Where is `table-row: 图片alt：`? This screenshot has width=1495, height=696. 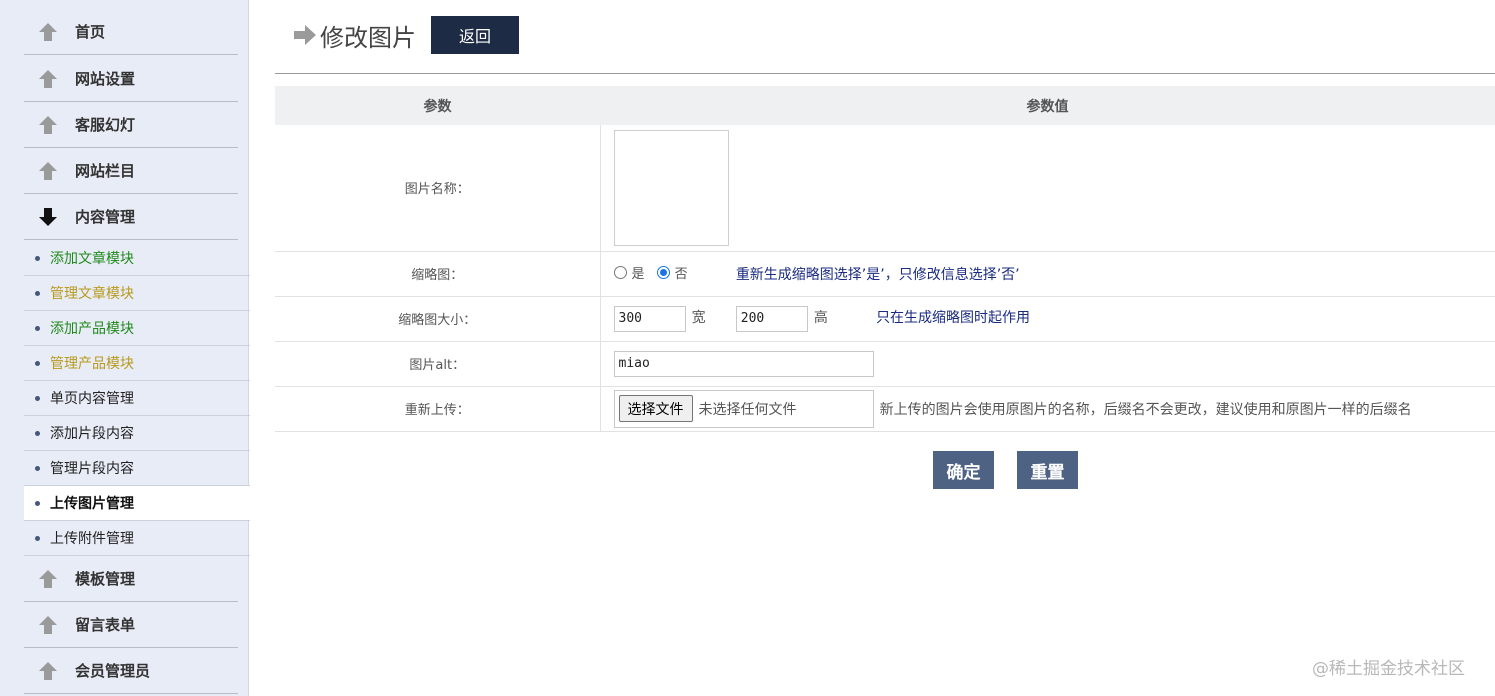 table-row: 图片alt： is located at coordinates (885, 364).